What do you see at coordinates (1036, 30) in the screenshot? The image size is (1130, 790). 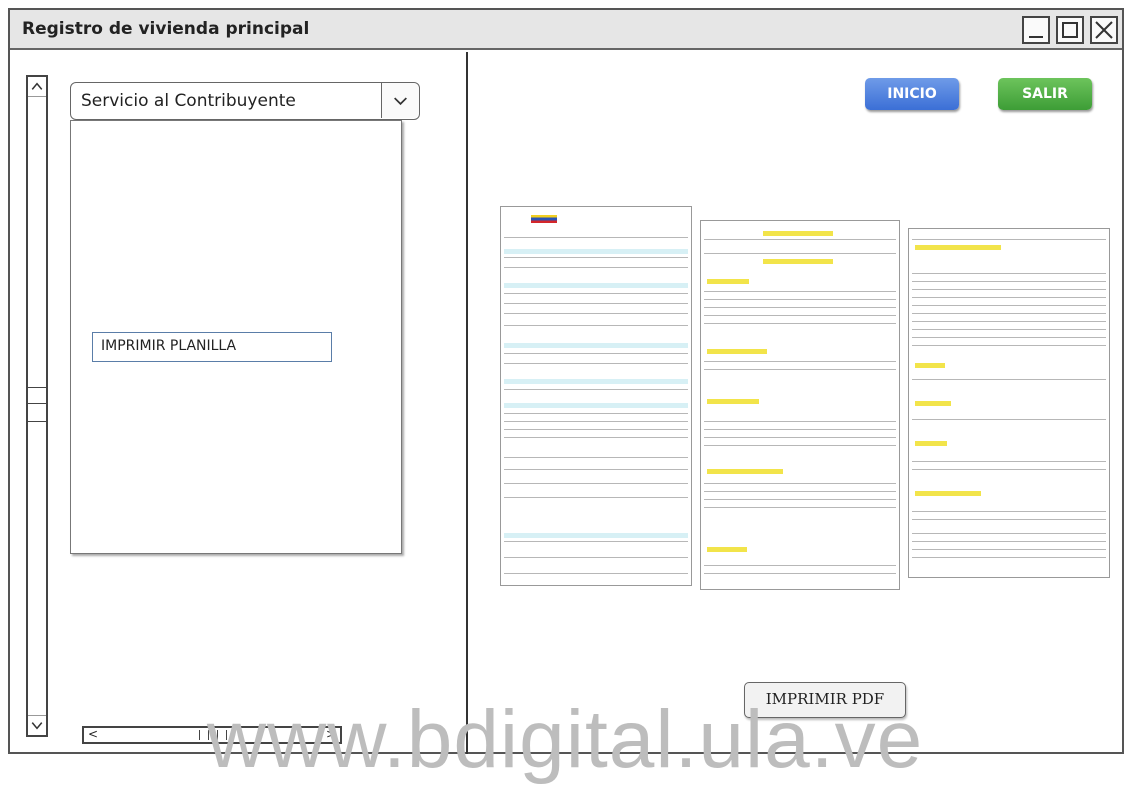 I see `minimize-icon` at bounding box center [1036, 30].